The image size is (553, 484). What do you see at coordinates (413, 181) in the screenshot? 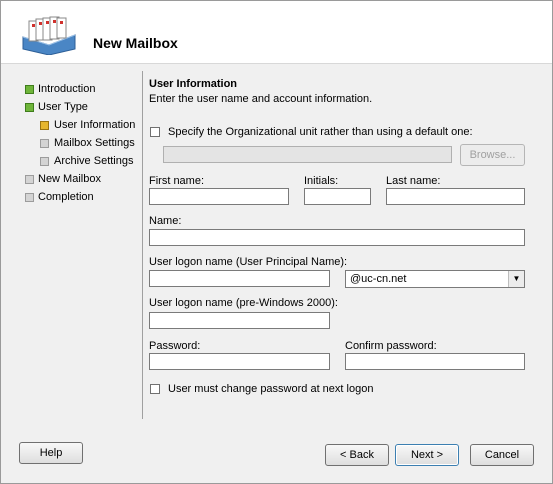
I see `last-name-label: Last name:` at bounding box center [413, 181].